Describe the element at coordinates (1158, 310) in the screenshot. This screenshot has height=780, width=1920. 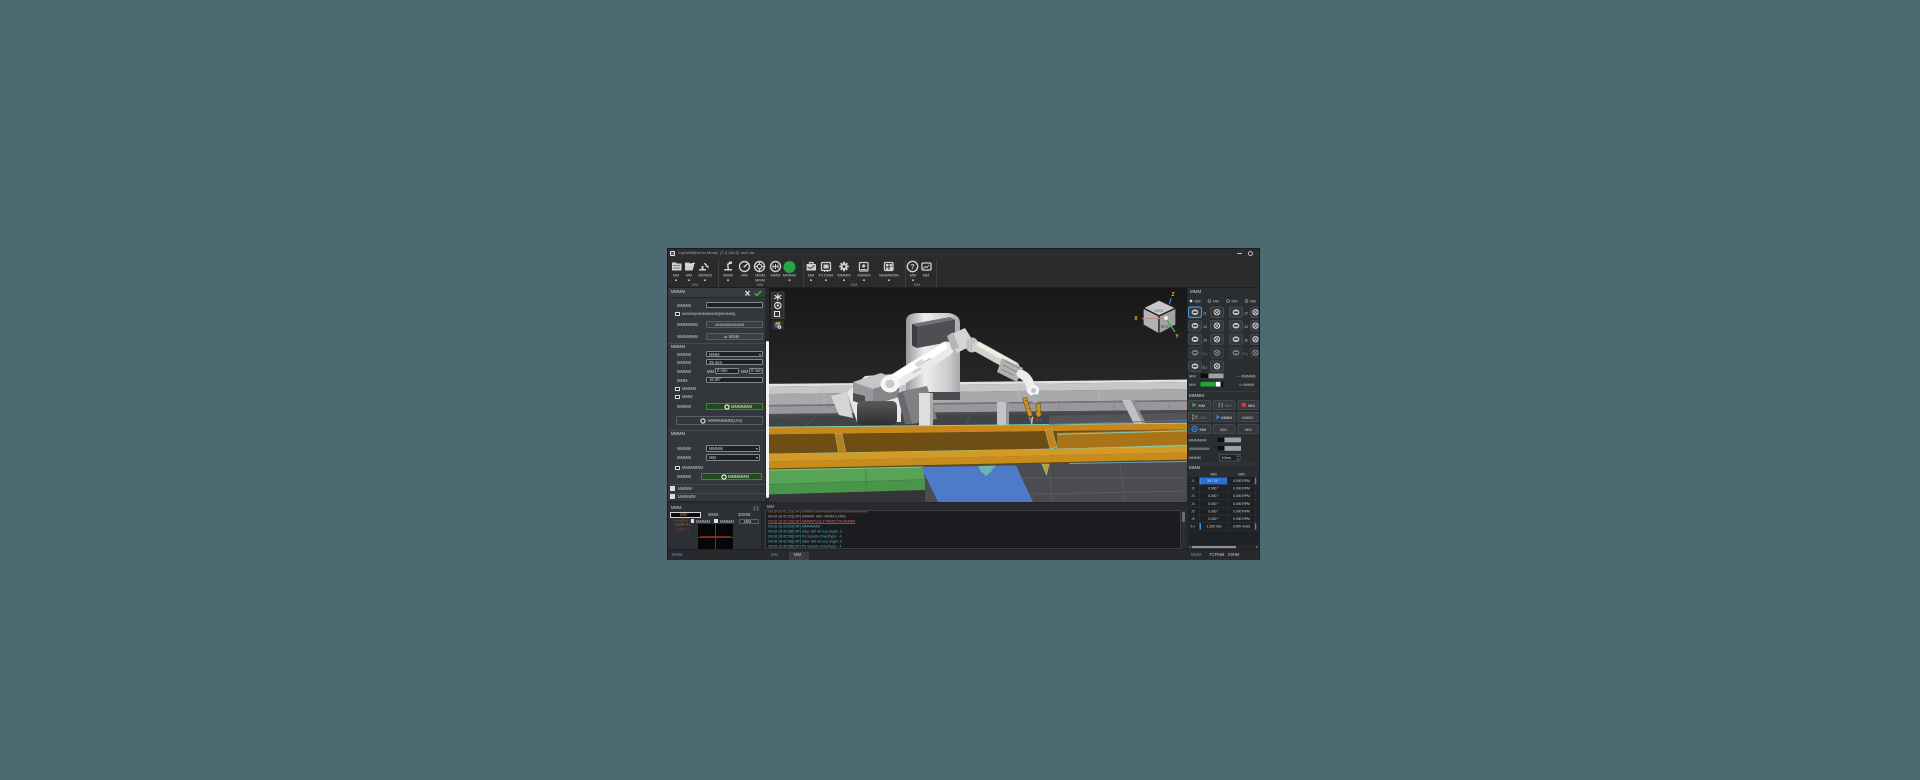
I see `svg-text: MAX` at that location.